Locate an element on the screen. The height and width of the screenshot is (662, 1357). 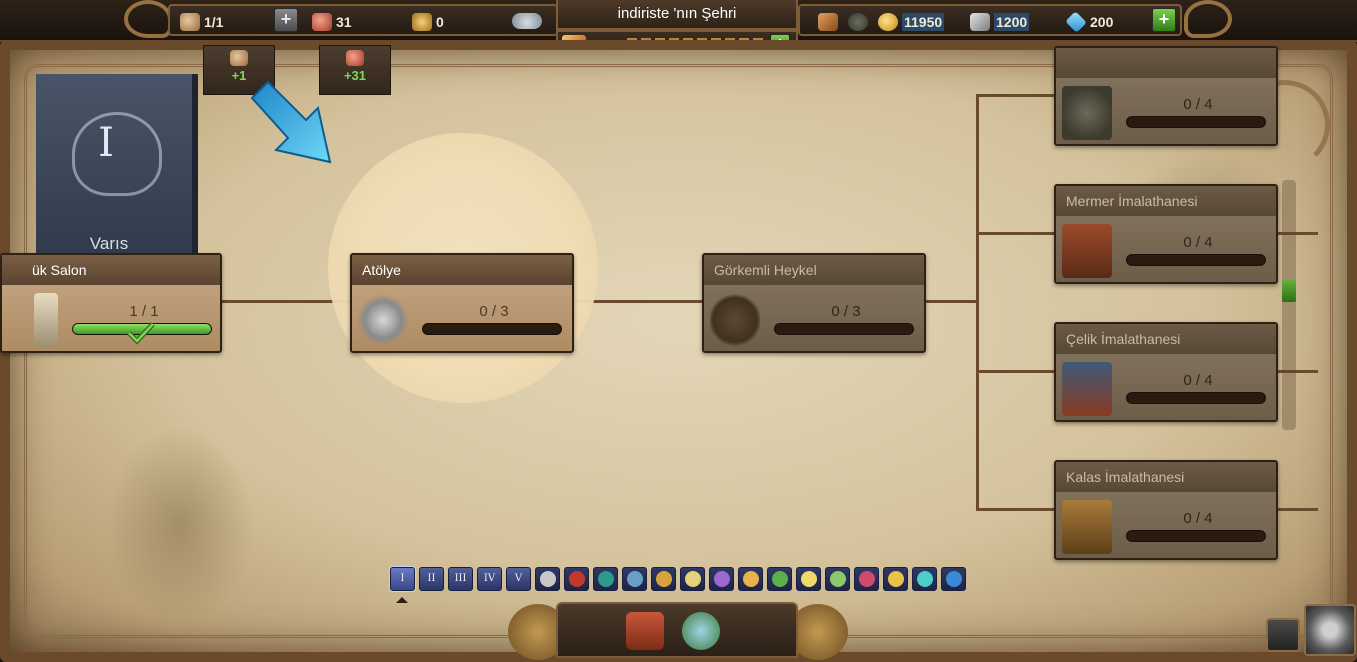
worker-icon is located at coordinates (239, 58).